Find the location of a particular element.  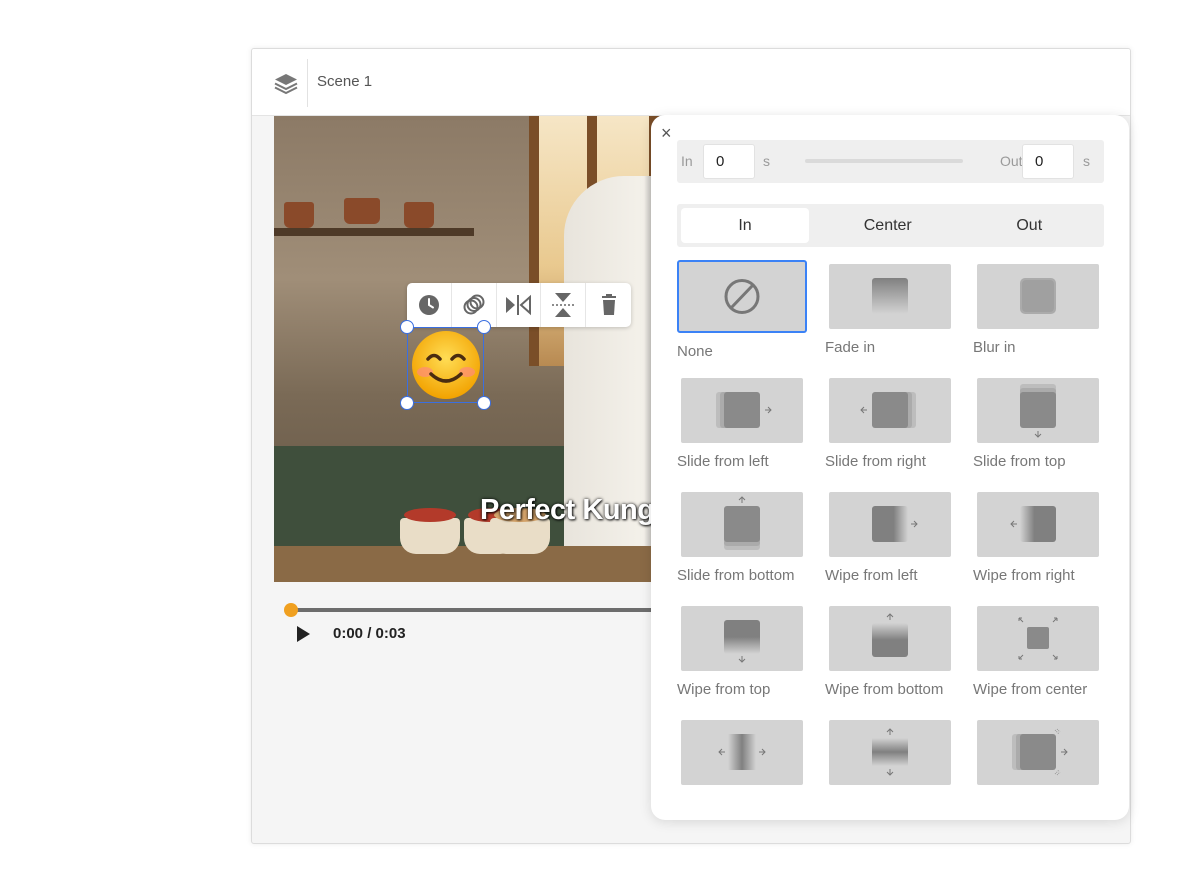

scene-header: Scene 1 is located at coordinates (691, 82).